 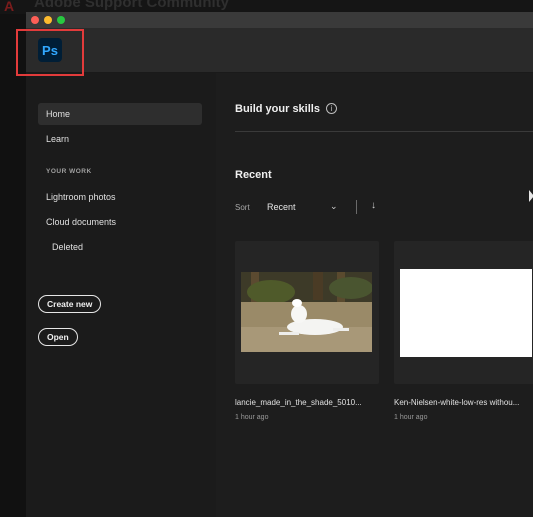 I want to click on sidebar-item-cloud-documents: Cloud documents, so click(x=120, y=222).